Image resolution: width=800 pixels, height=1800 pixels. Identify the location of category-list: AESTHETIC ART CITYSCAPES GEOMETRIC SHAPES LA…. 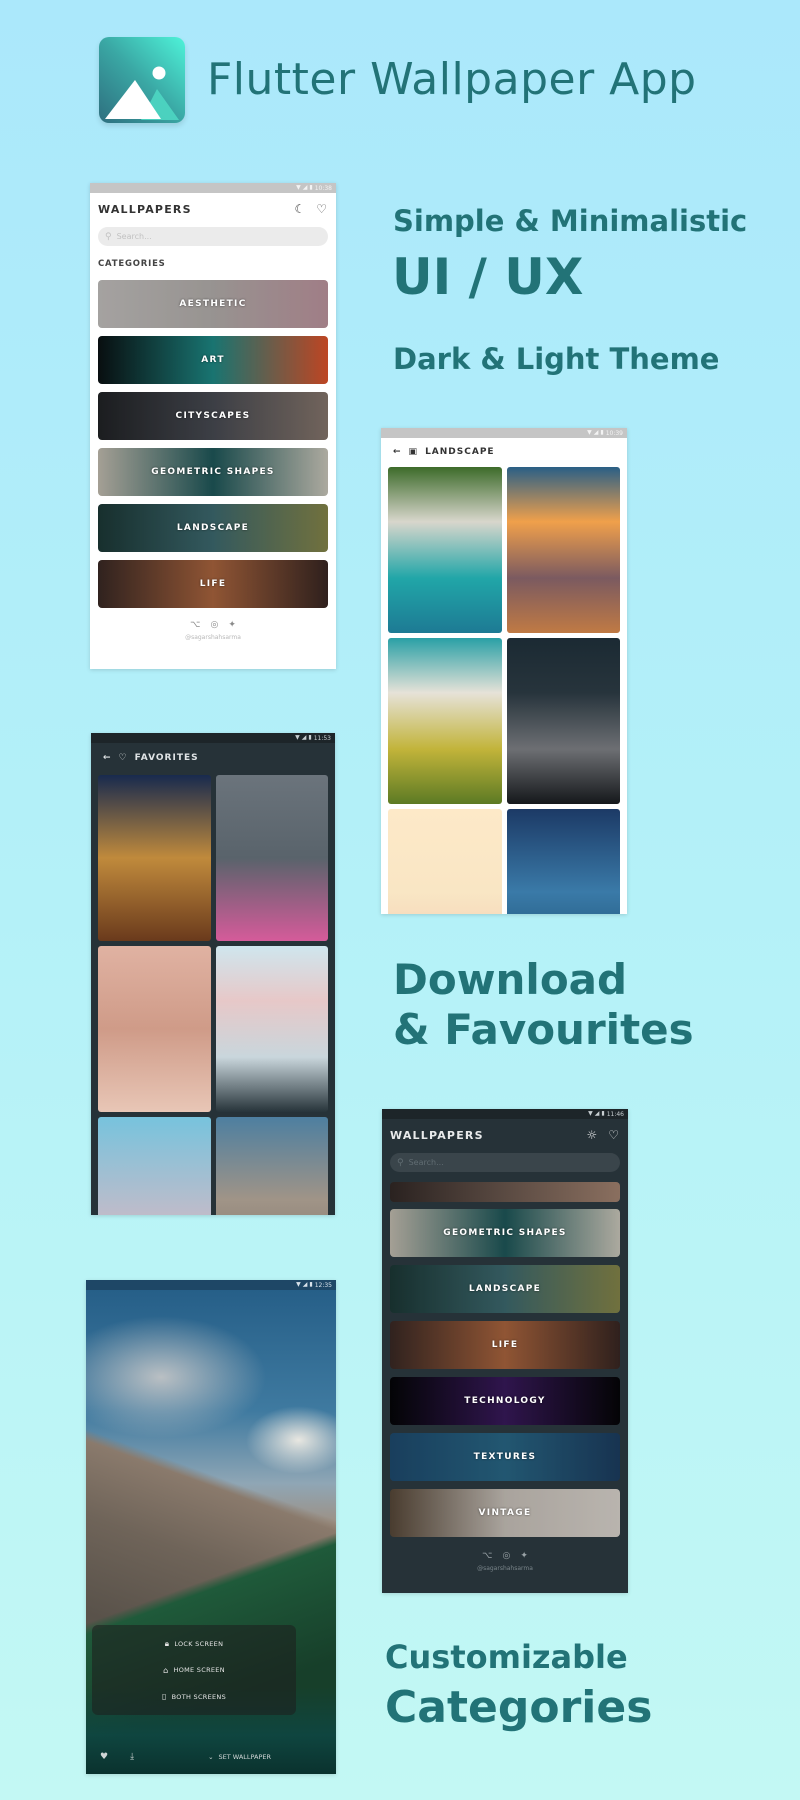
(213, 444).